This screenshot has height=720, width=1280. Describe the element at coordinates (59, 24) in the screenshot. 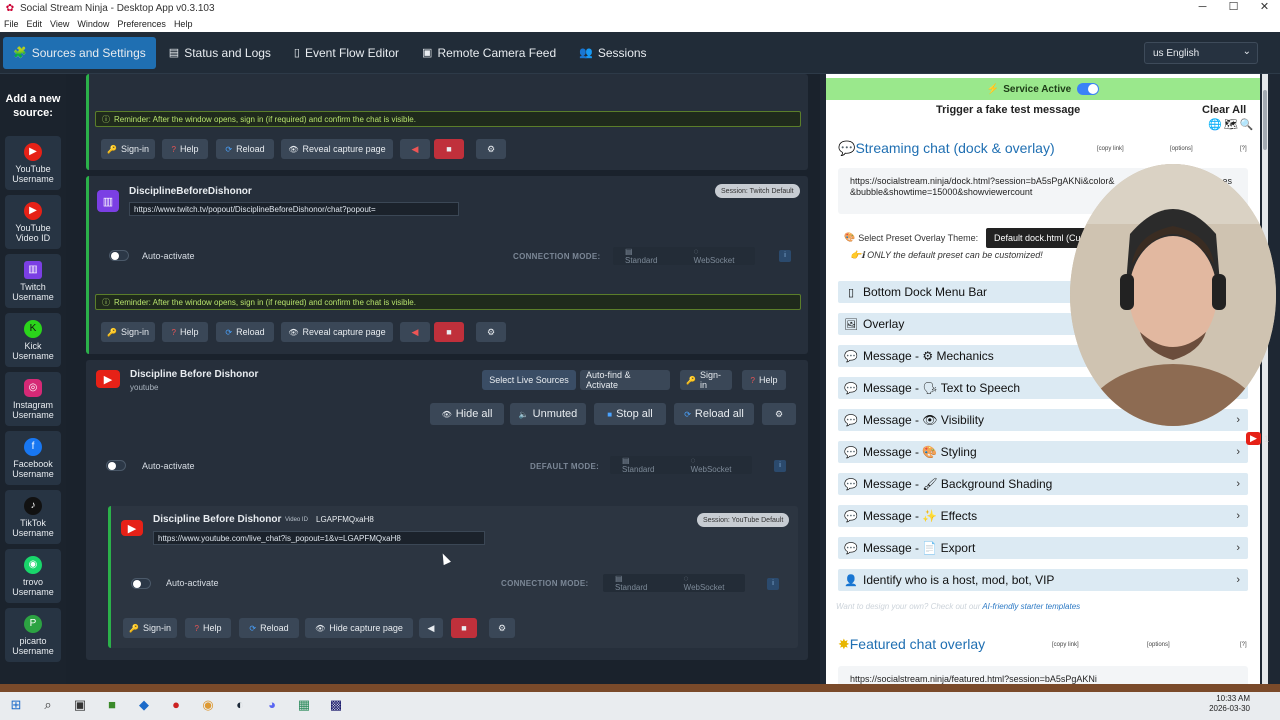

I see `menu-view: View` at that location.